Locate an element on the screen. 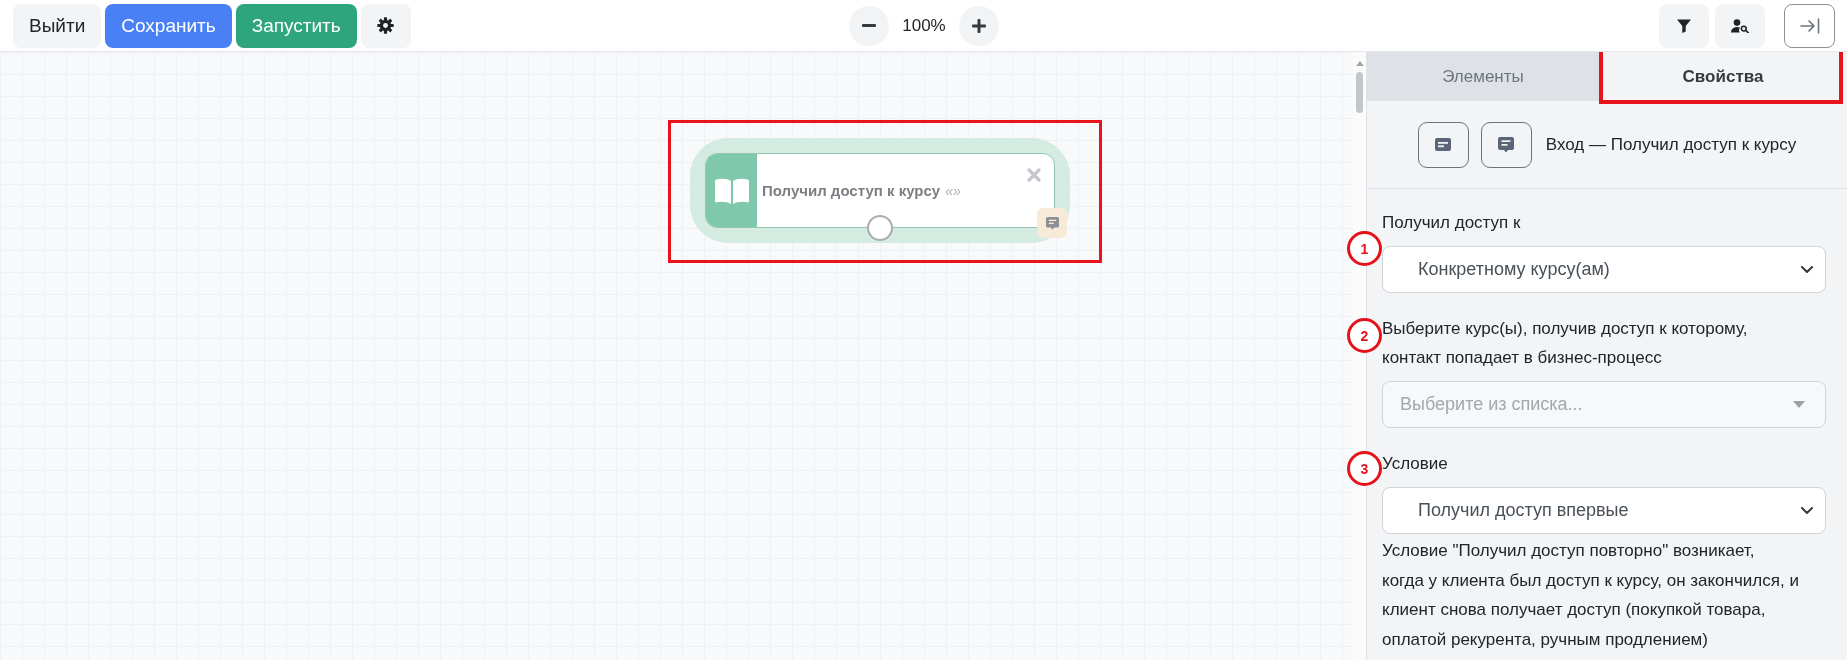  field-label: Условие is located at coordinates (1415, 464).